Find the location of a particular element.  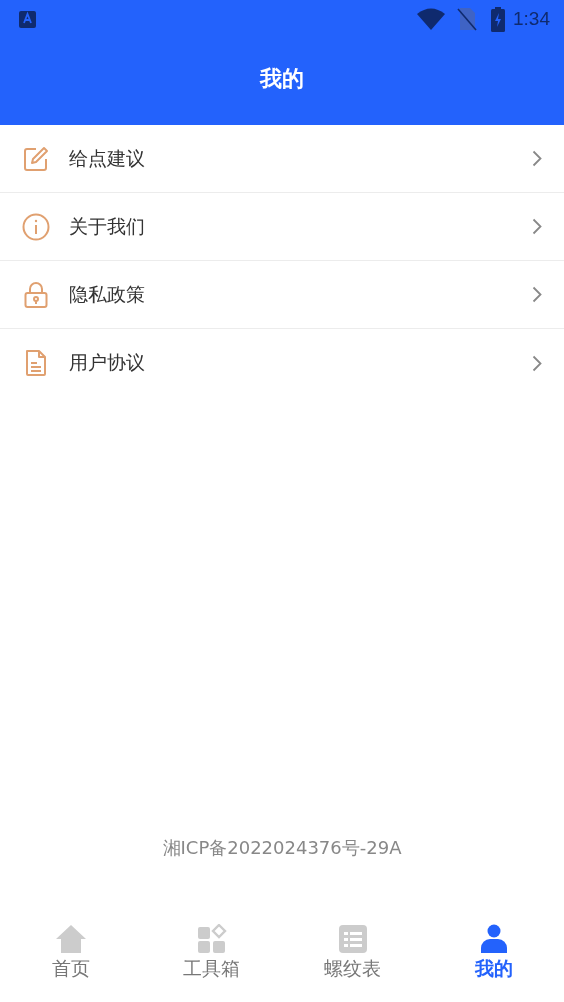

nav-tab: 首页 is located at coordinates (70, 955).